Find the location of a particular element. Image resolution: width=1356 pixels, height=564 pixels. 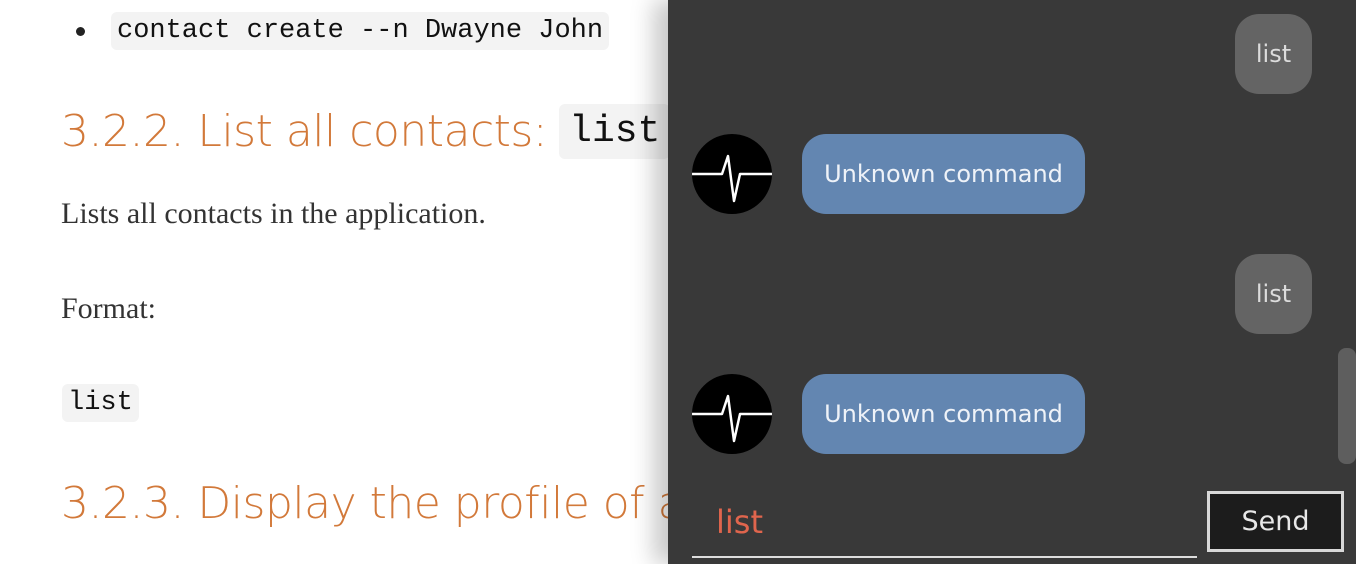

section-heading-list-code: list is located at coordinates (613, 131).